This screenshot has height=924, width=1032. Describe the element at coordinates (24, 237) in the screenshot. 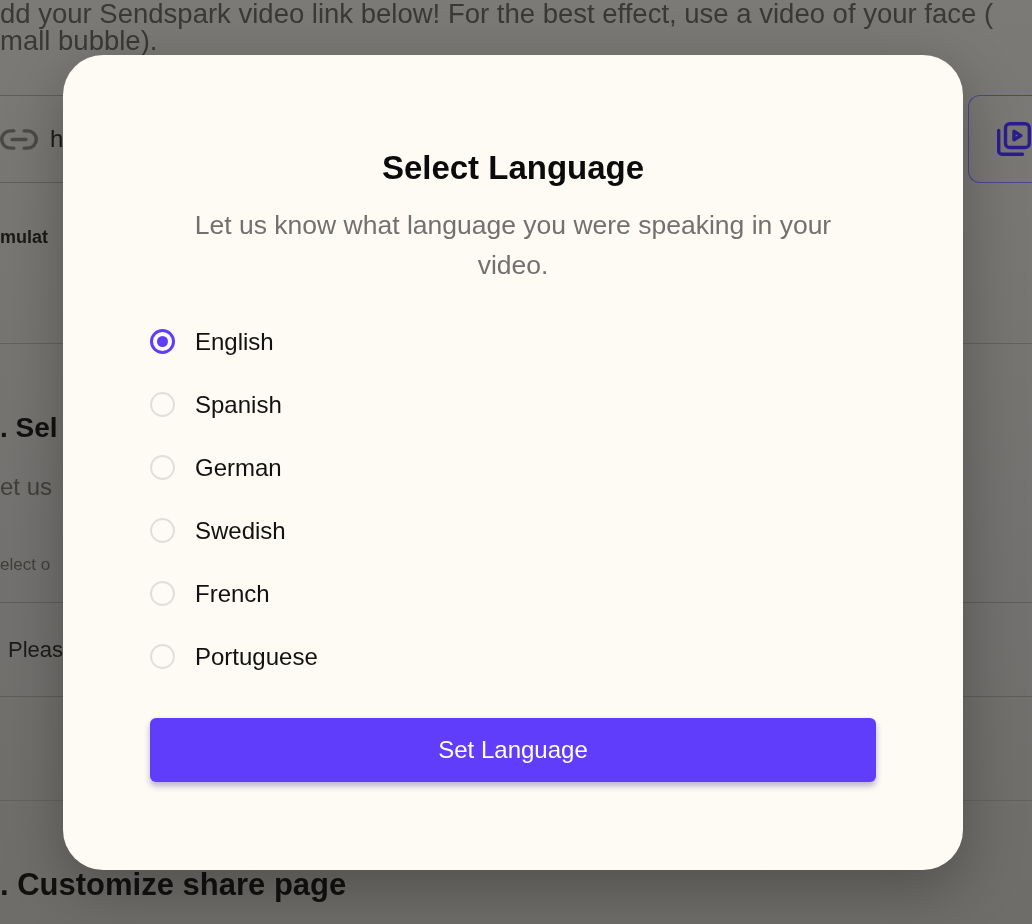

I see `option-label: mulat` at that location.